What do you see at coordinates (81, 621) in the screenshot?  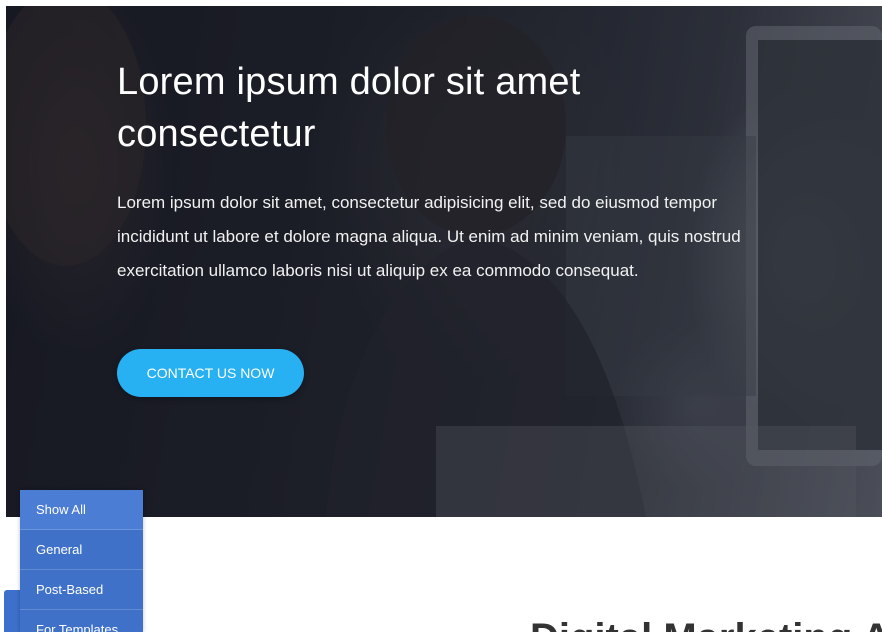 I see `filter-item-for-templates: For Templates` at bounding box center [81, 621].